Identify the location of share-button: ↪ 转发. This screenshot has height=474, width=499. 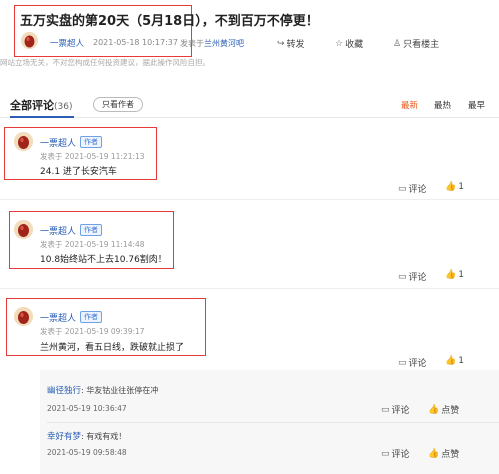
(291, 44).